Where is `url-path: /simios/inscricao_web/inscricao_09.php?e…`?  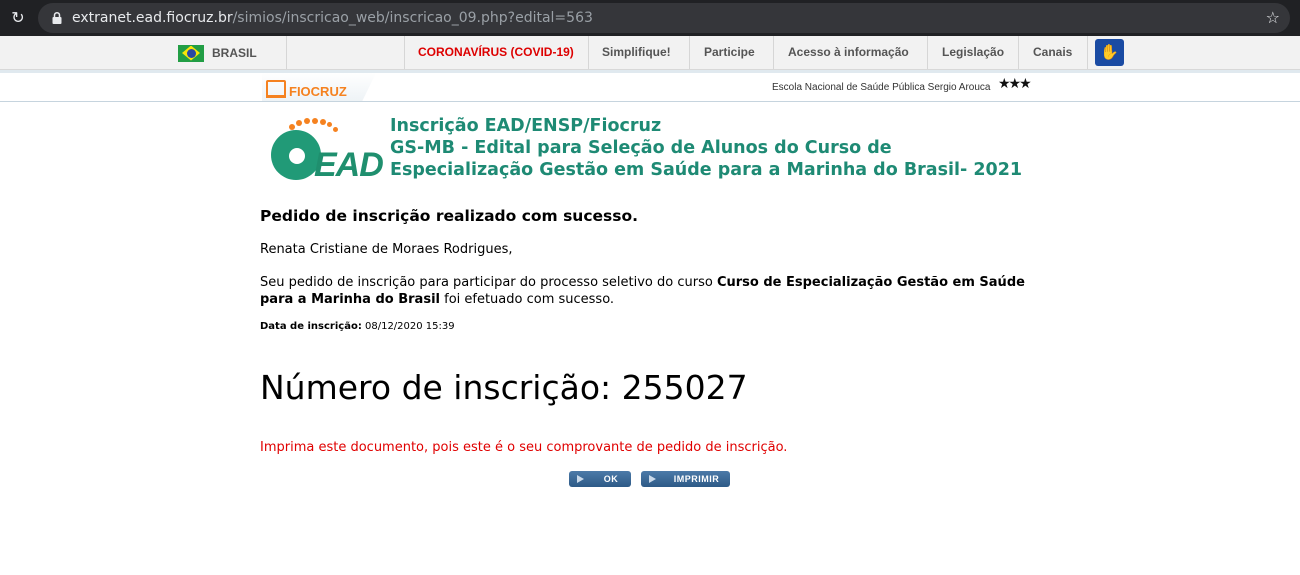 url-path: /simios/inscricao_web/inscricao_09.php?e… is located at coordinates (412, 18).